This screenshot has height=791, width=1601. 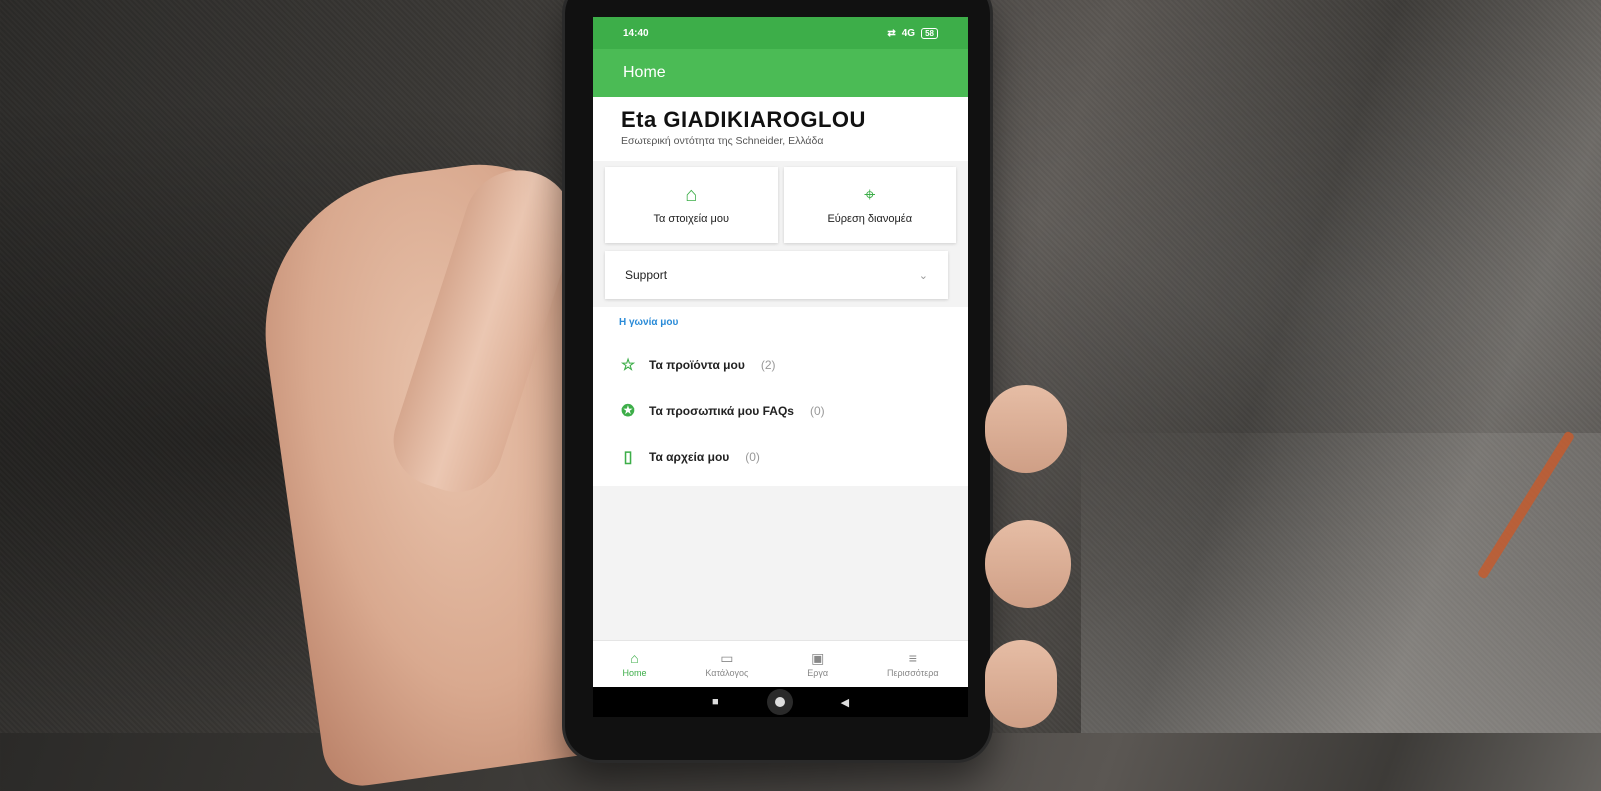 I want to click on my-files-label: Τα αρχεία μου, so click(x=689, y=457).